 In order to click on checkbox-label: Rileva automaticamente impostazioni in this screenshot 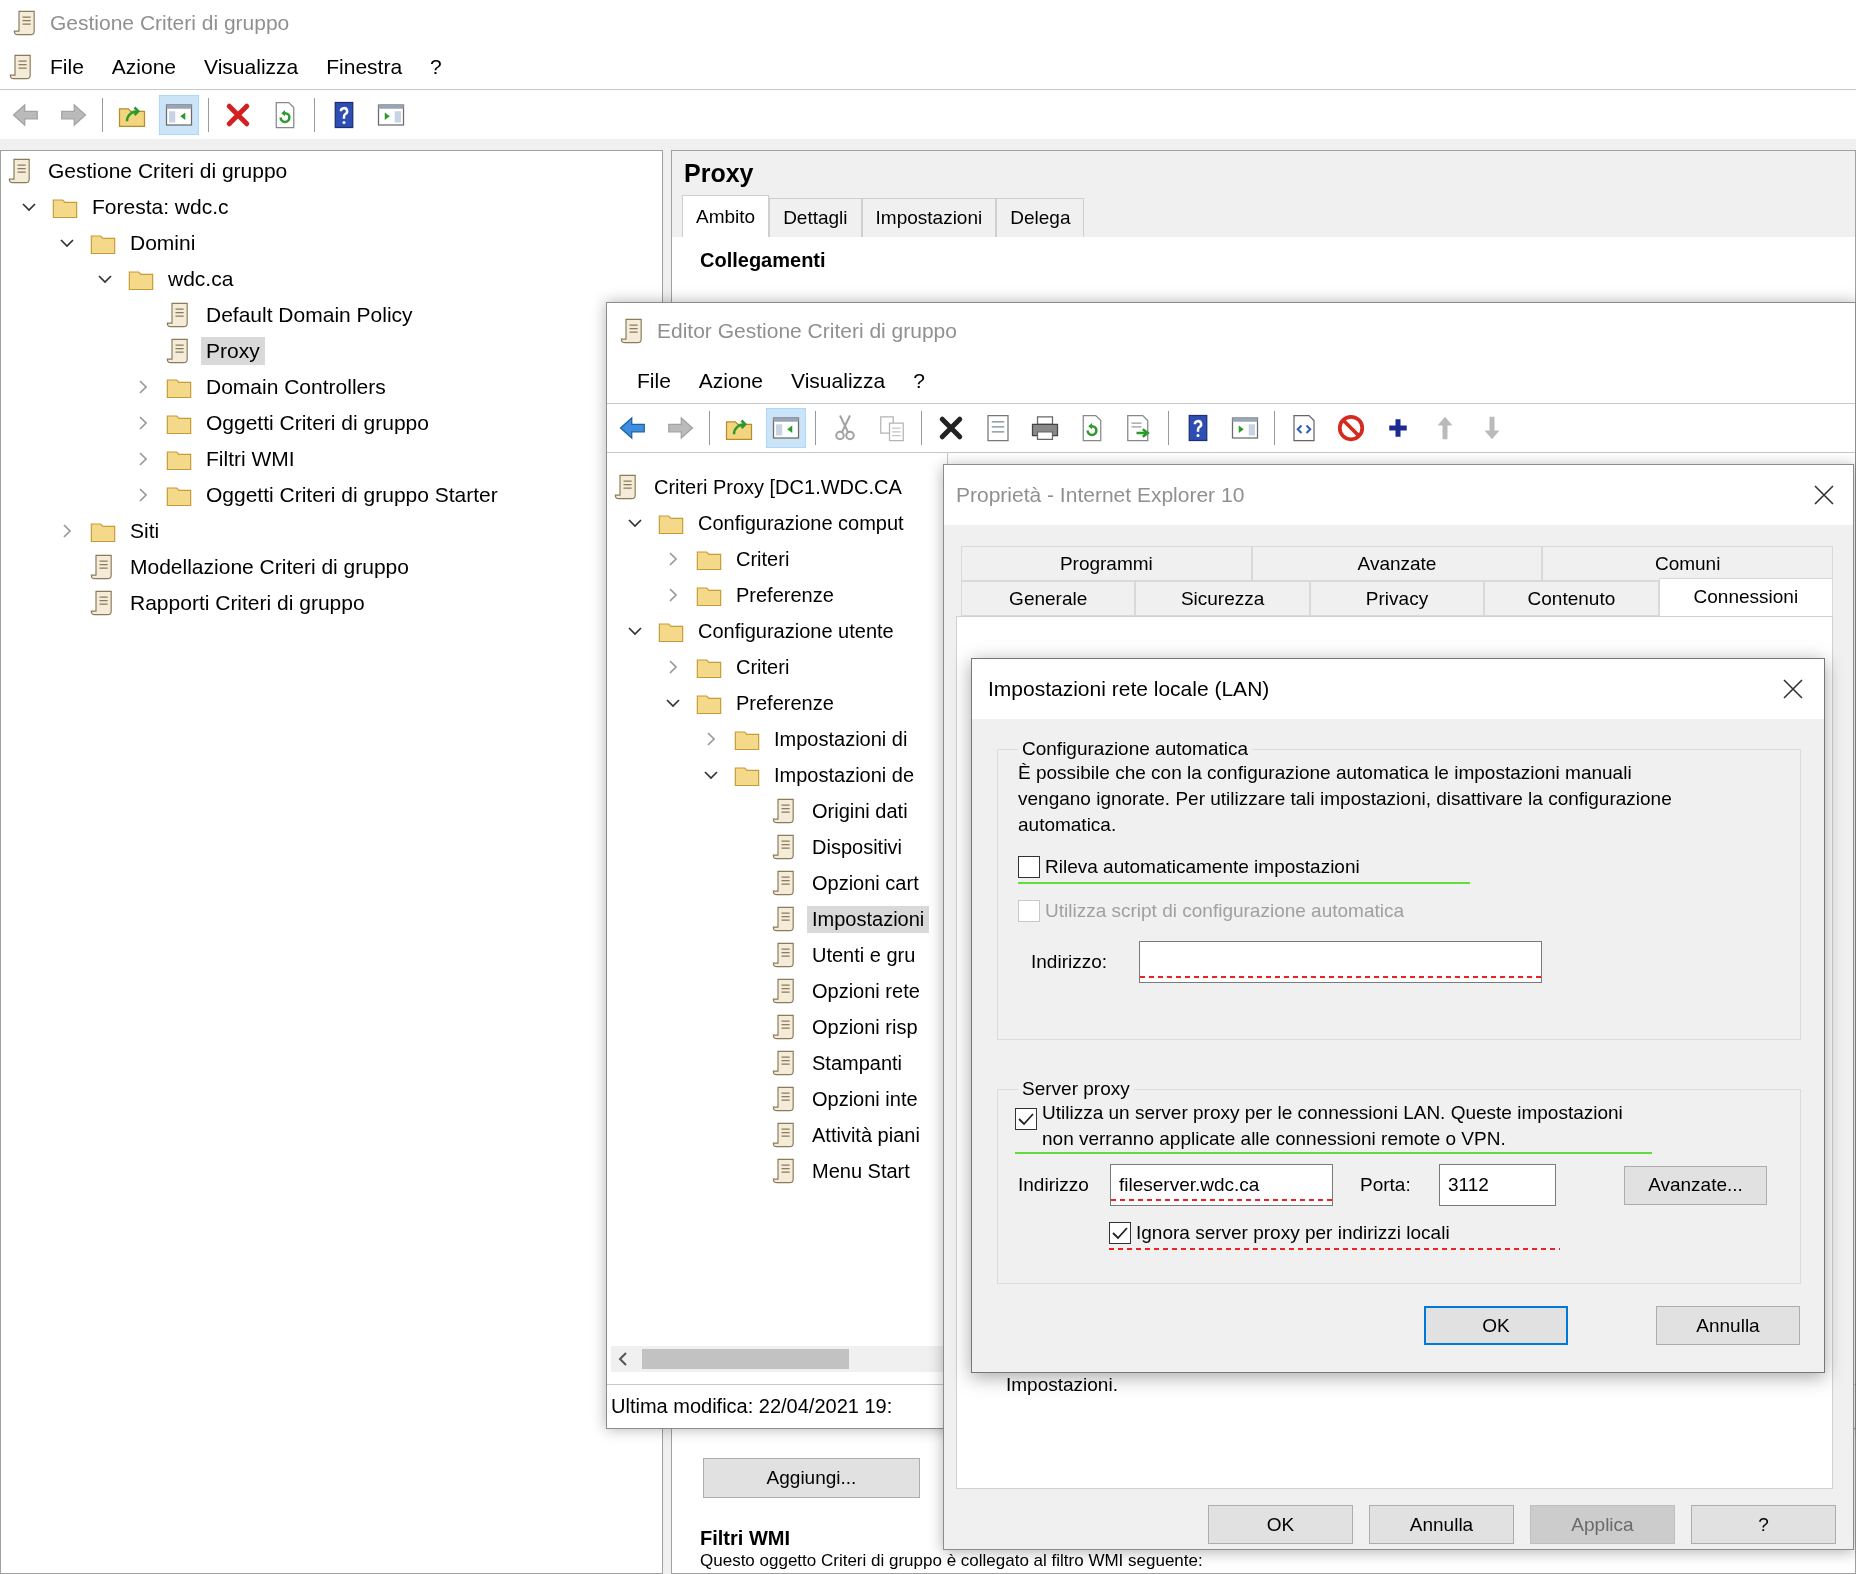, I will do `click(1202, 867)`.